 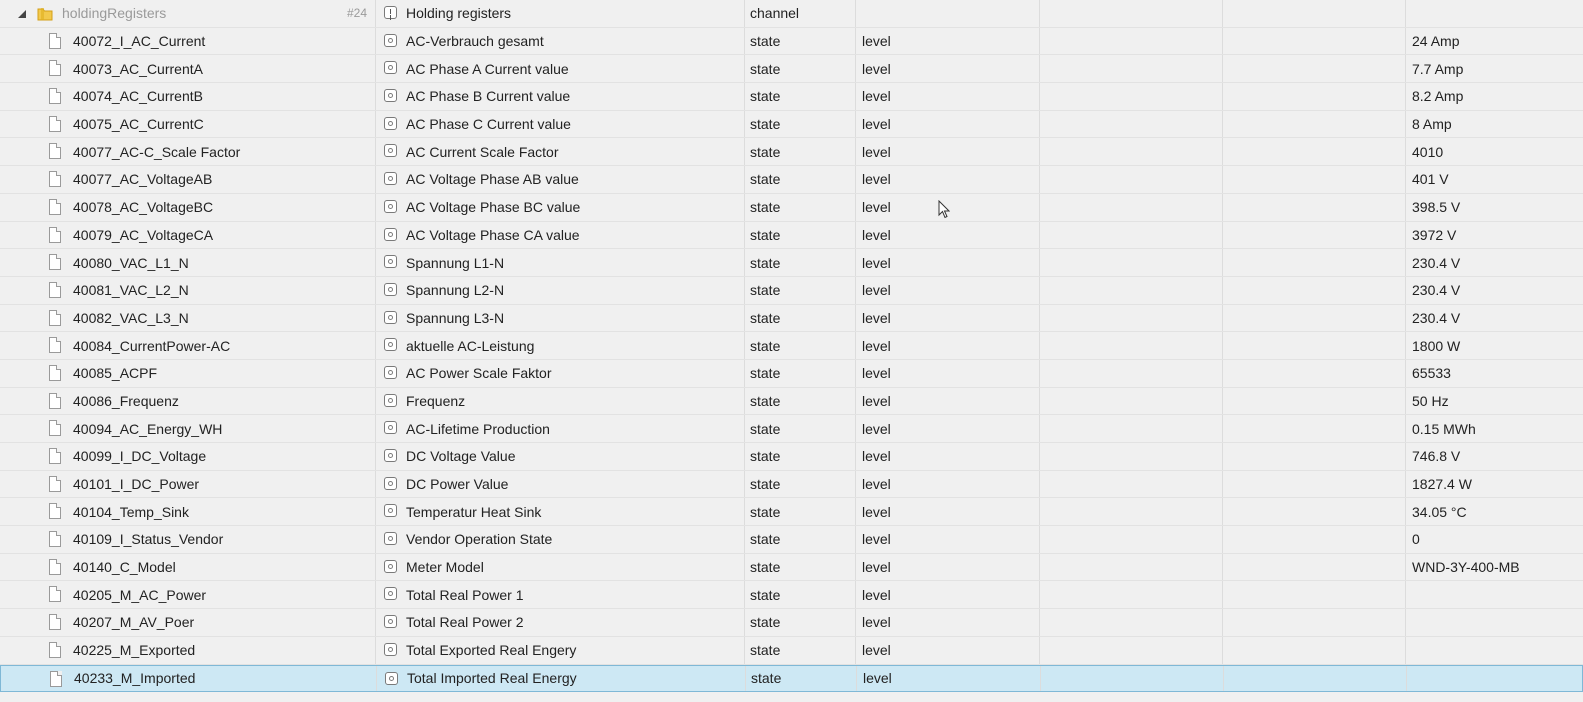 I want to click on object-value: 4010, so click(x=1494, y=151).